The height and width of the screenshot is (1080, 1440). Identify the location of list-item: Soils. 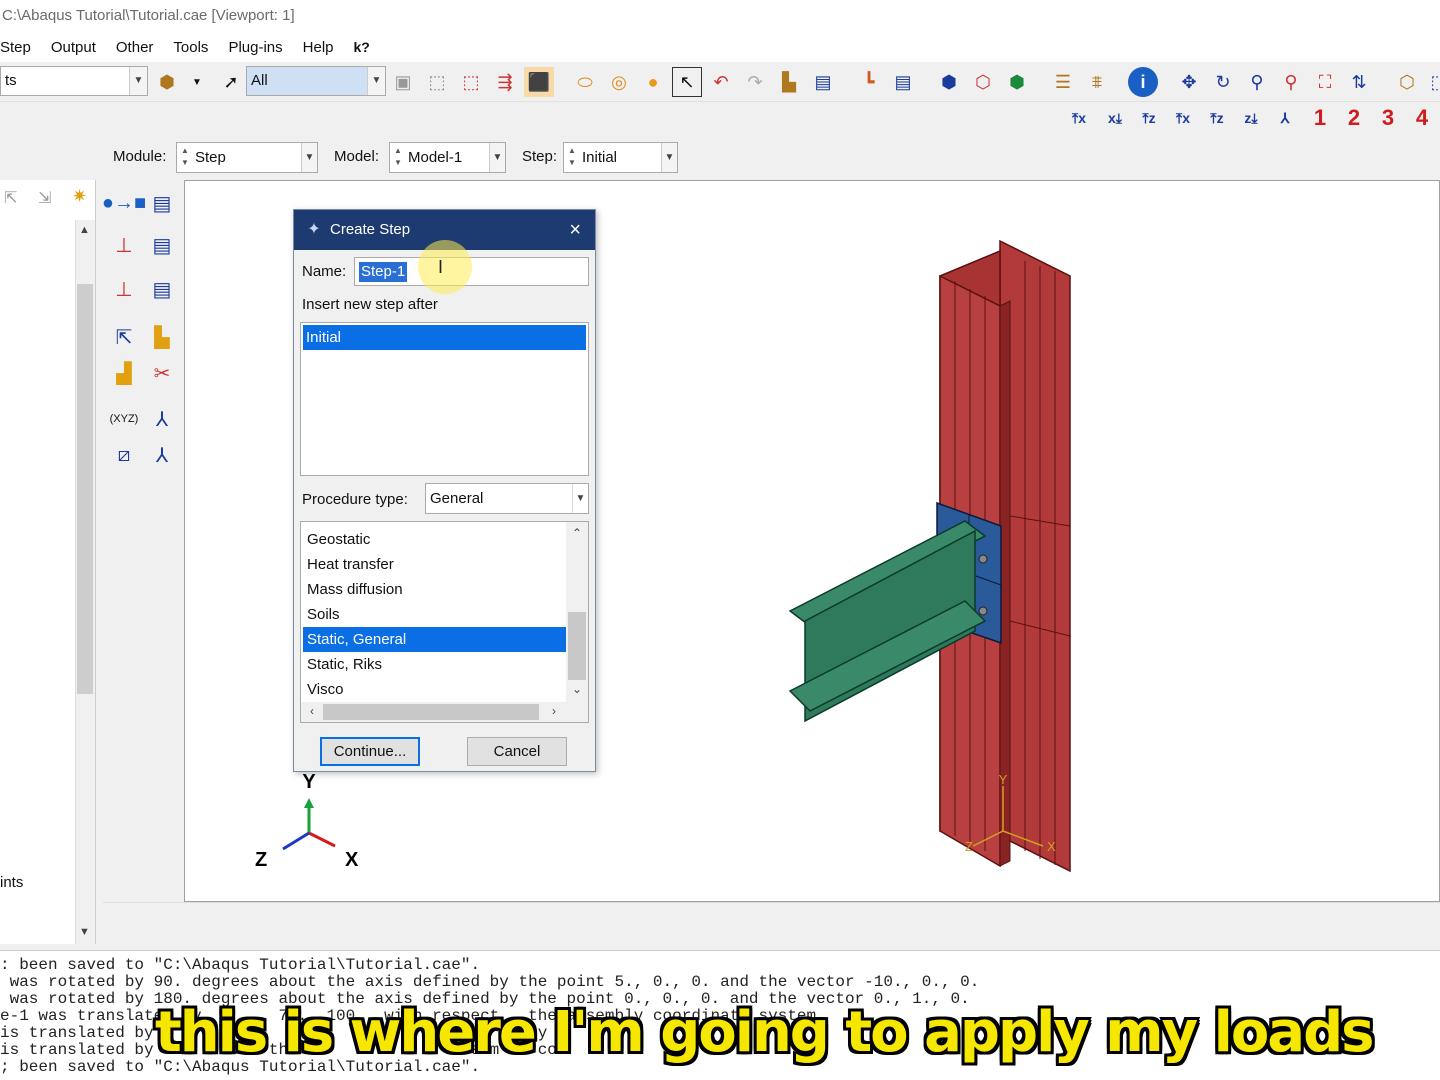
(434, 614).